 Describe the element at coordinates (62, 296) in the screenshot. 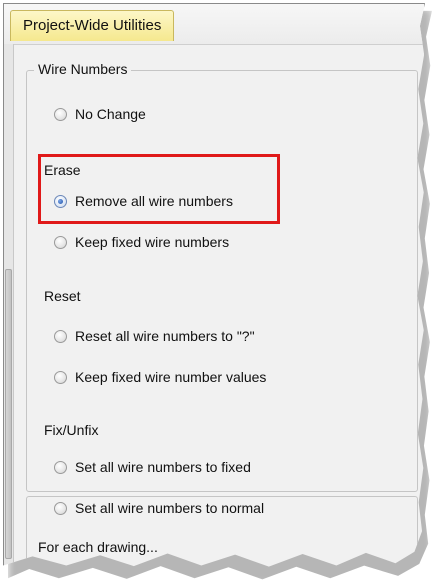

I see `reset-heading: Reset` at that location.